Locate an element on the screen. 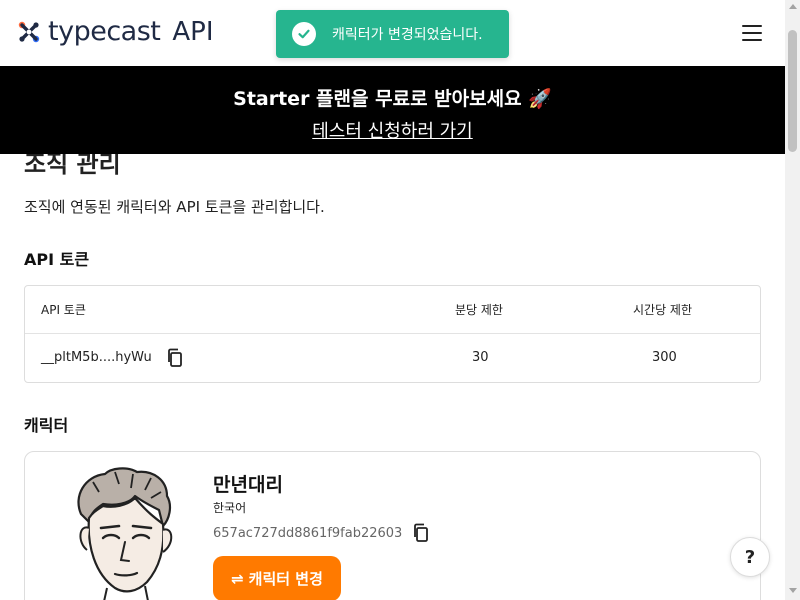 Image resolution: width=800 pixels, height=600 pixels. help-button: ? is located at coordinates (750, 557).